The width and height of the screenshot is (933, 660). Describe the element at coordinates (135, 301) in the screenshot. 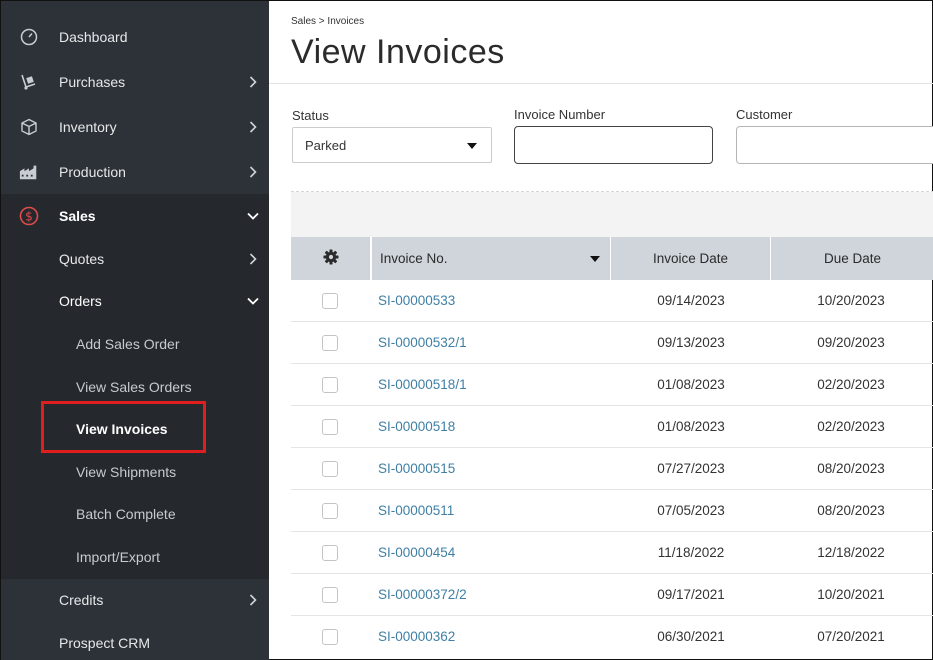

I see `sidebar-item-orders: Orders` at that location.